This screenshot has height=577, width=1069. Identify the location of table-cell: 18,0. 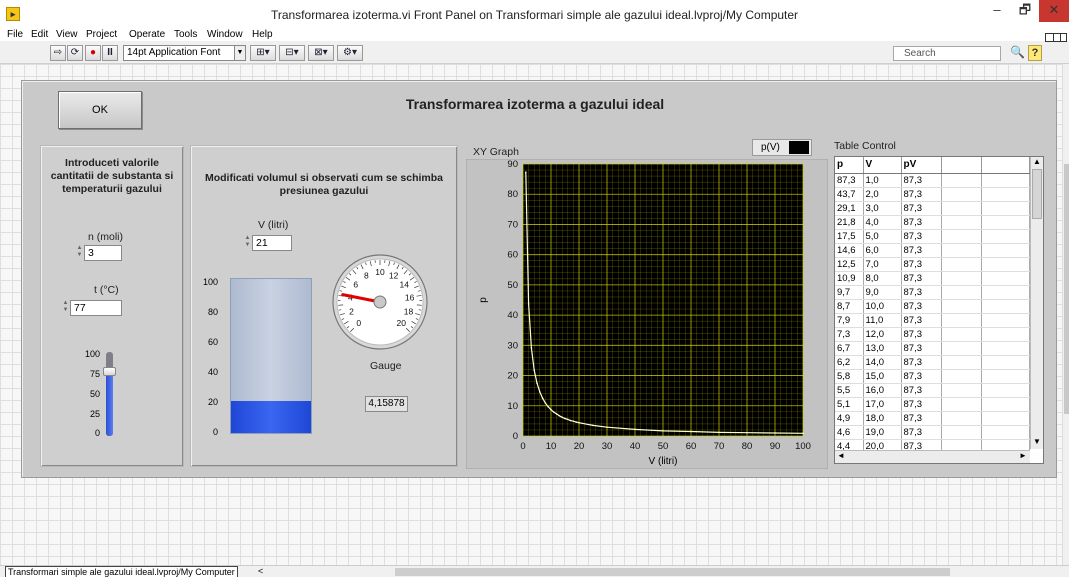
(882, 418).